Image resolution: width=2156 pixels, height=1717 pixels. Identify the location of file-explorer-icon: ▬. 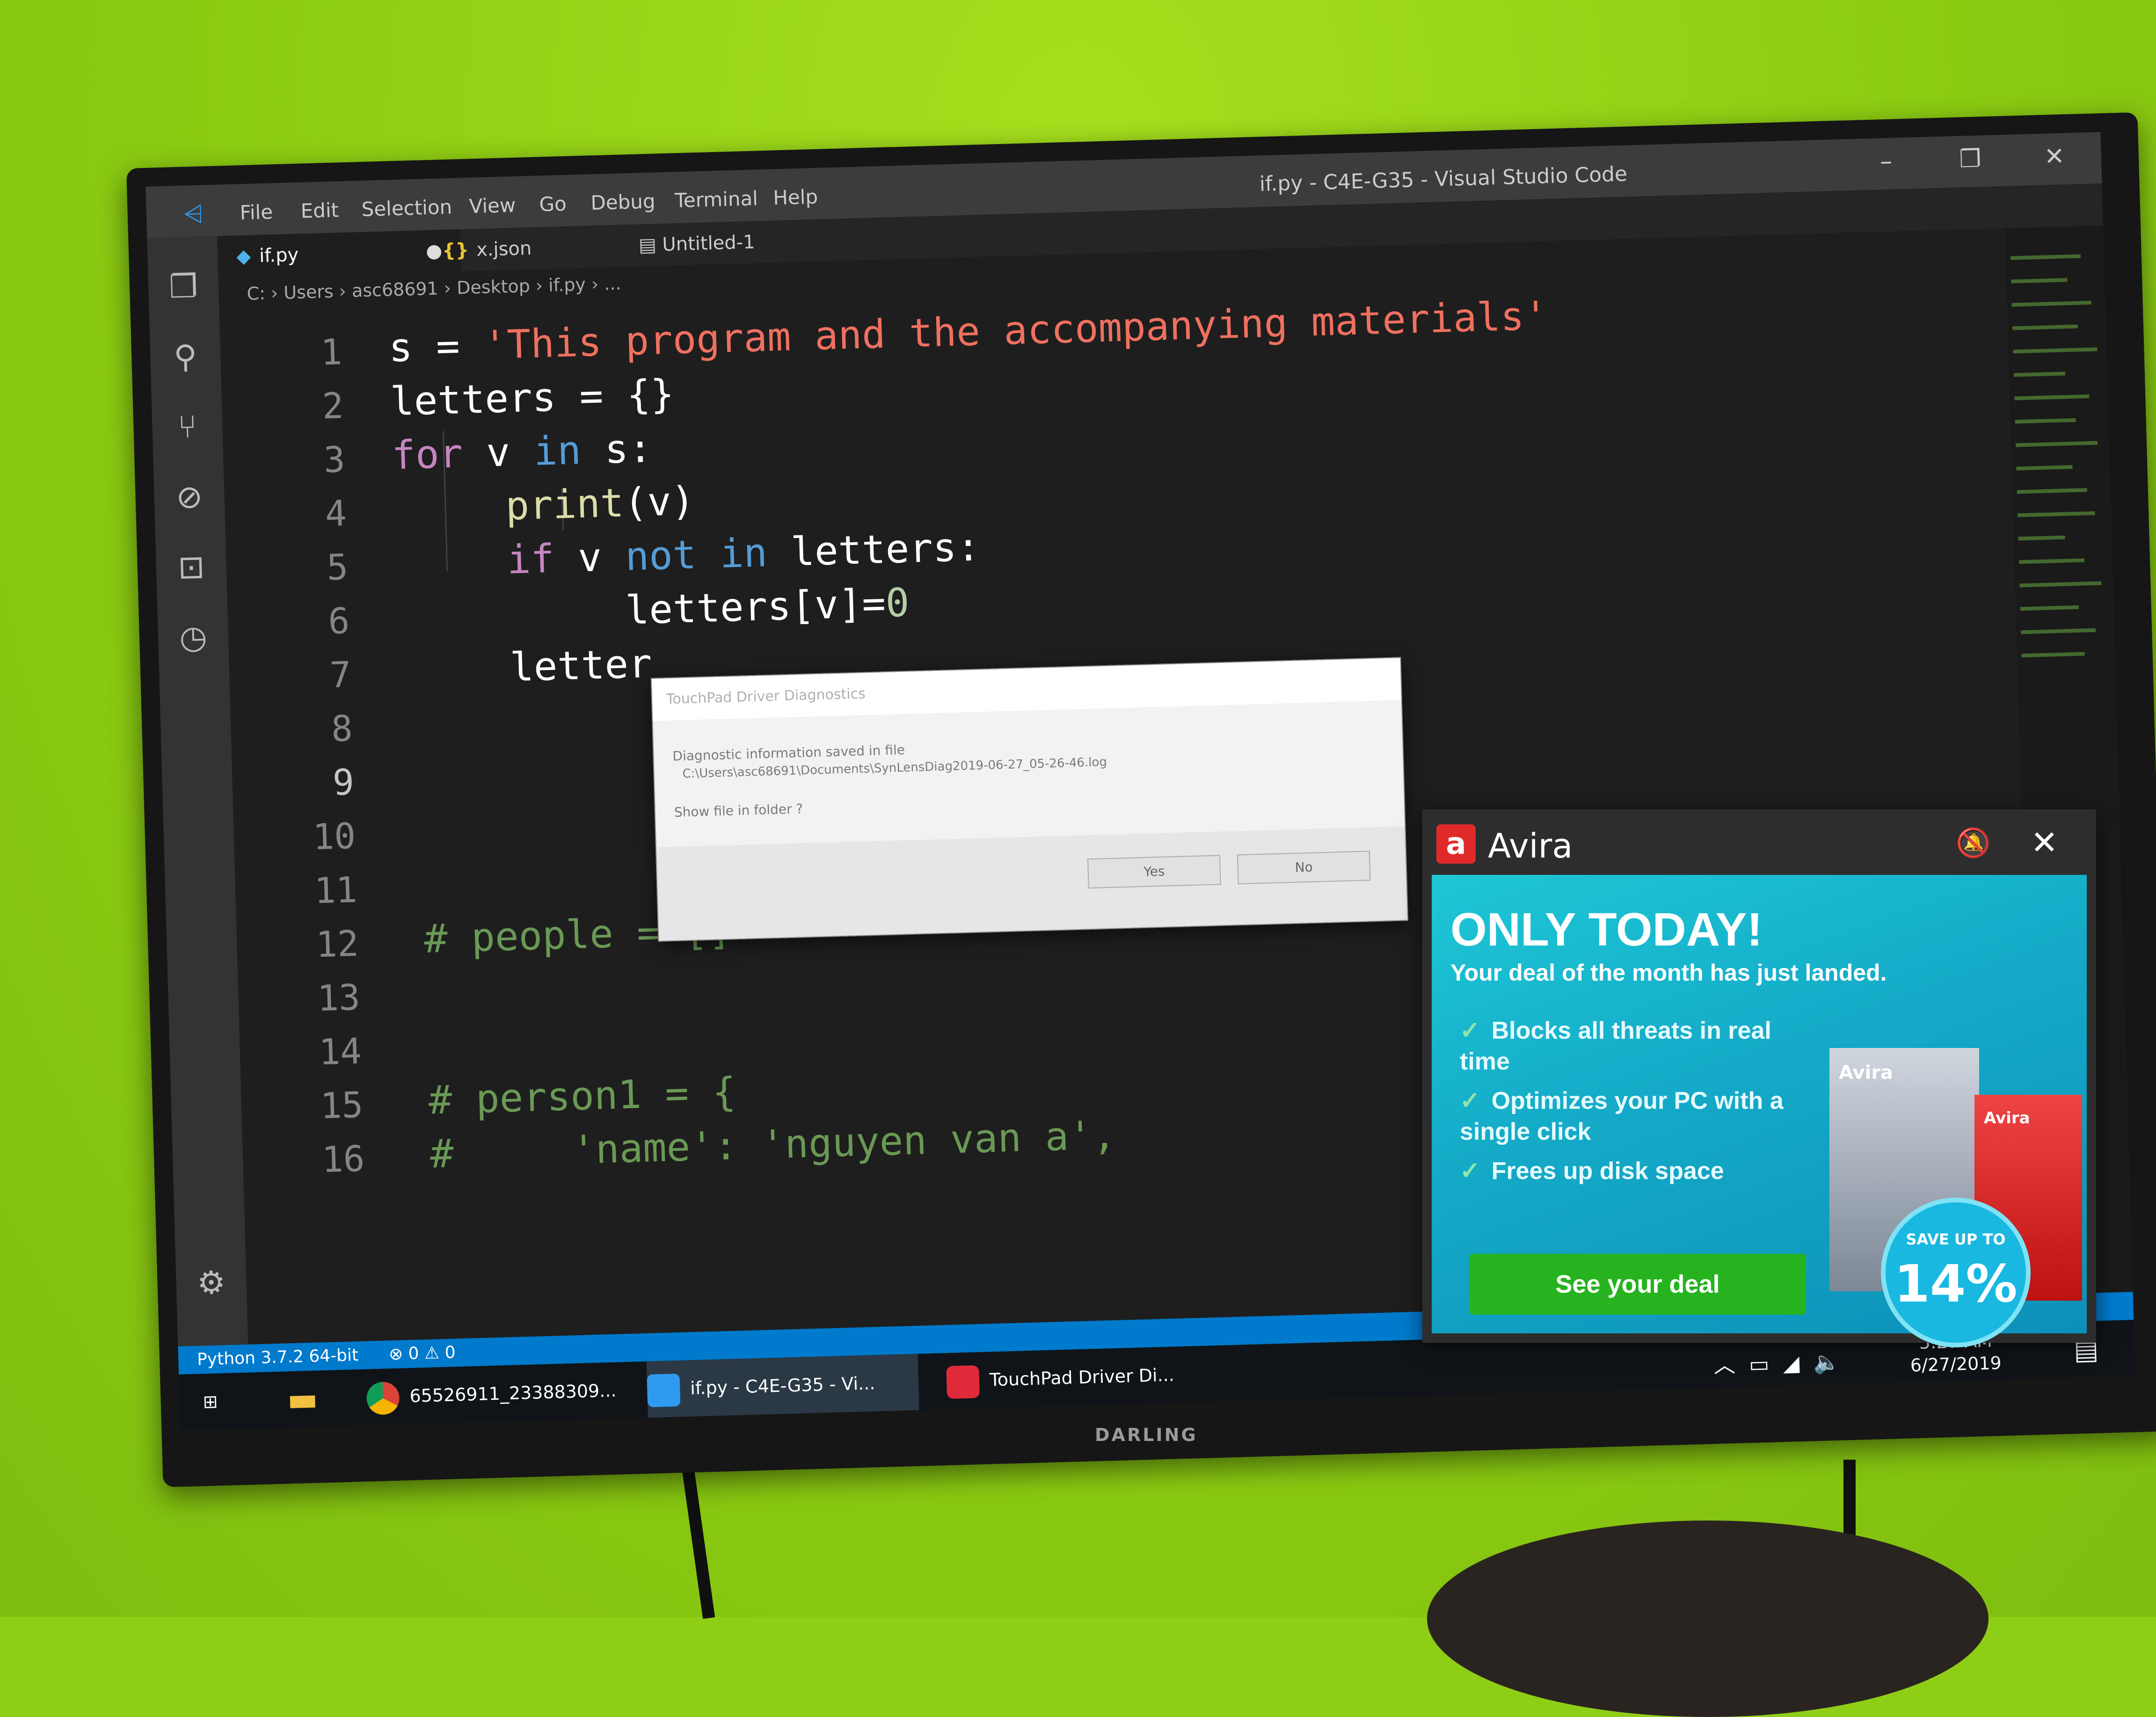
(310, 1399).